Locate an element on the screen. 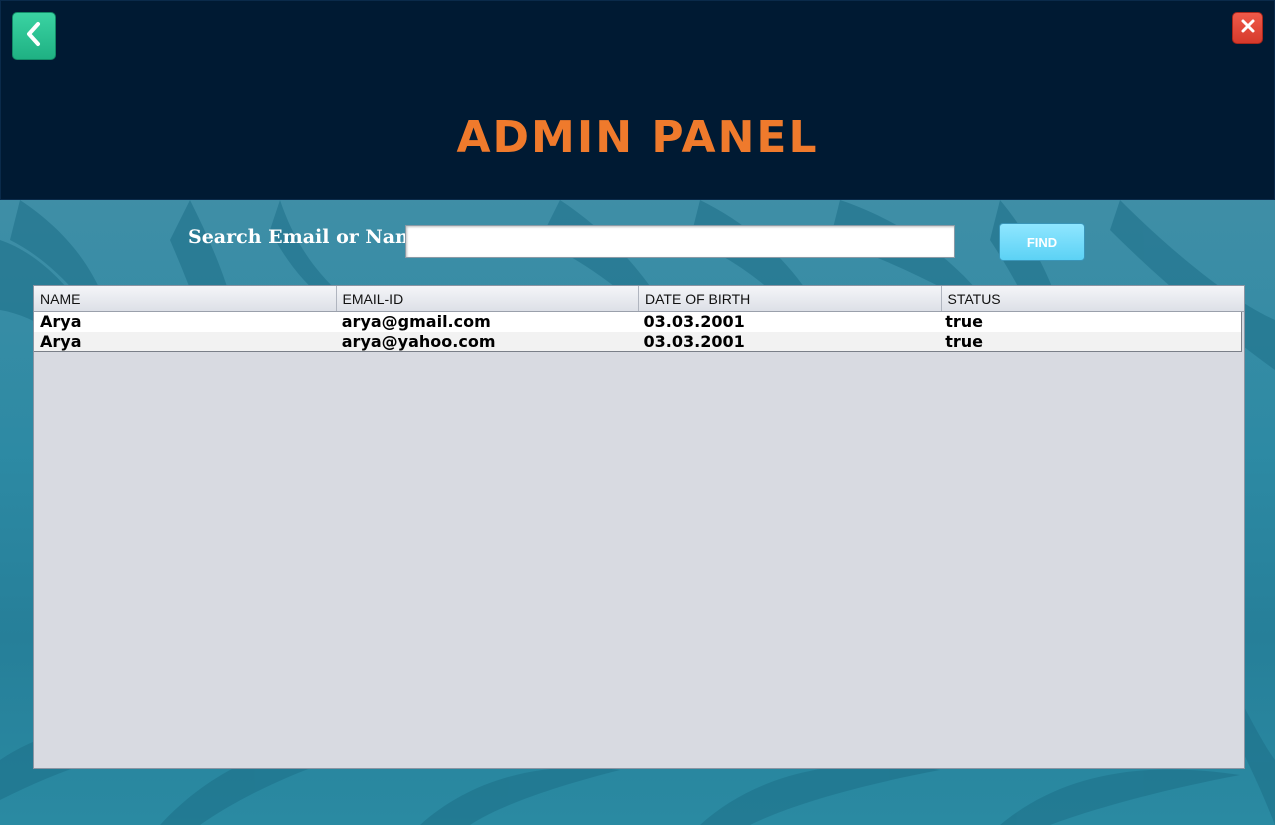 The image size is (1275, 825). find-button: FIND is located at coordinates (1042, 242).